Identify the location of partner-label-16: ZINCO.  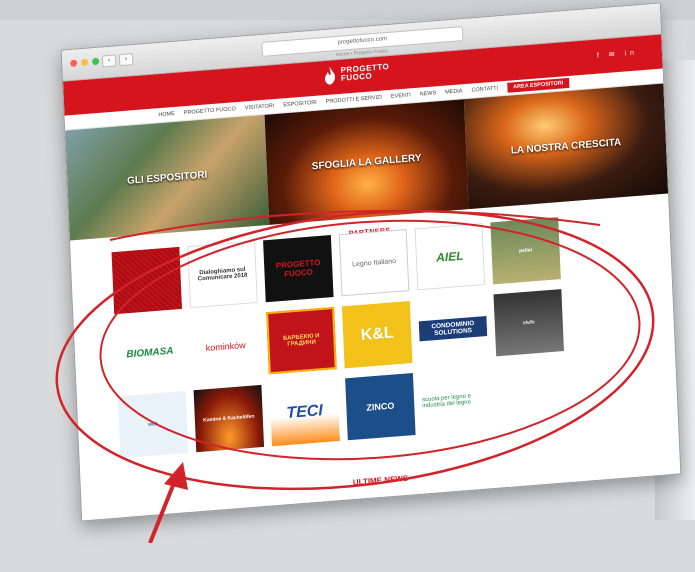
(380, 406).